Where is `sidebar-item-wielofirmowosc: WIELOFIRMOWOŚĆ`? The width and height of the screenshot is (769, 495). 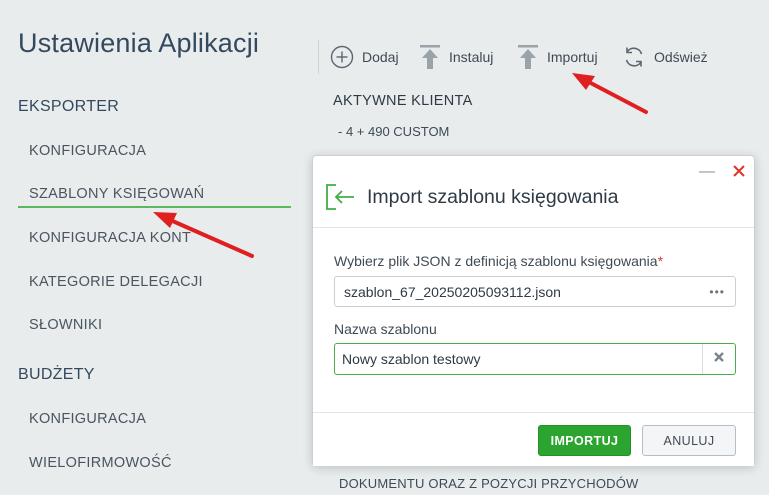 sidebar-item-wielofirmowosc: WIELOFIRMOWOŚĆ is located at coordinates (100, 463).